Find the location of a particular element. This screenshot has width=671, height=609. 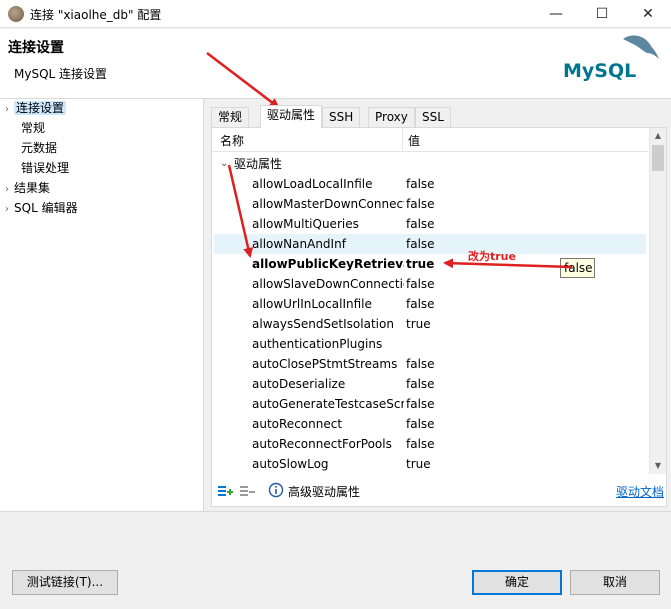

tab-ssh: SSH is located at coordinates (341, 117).